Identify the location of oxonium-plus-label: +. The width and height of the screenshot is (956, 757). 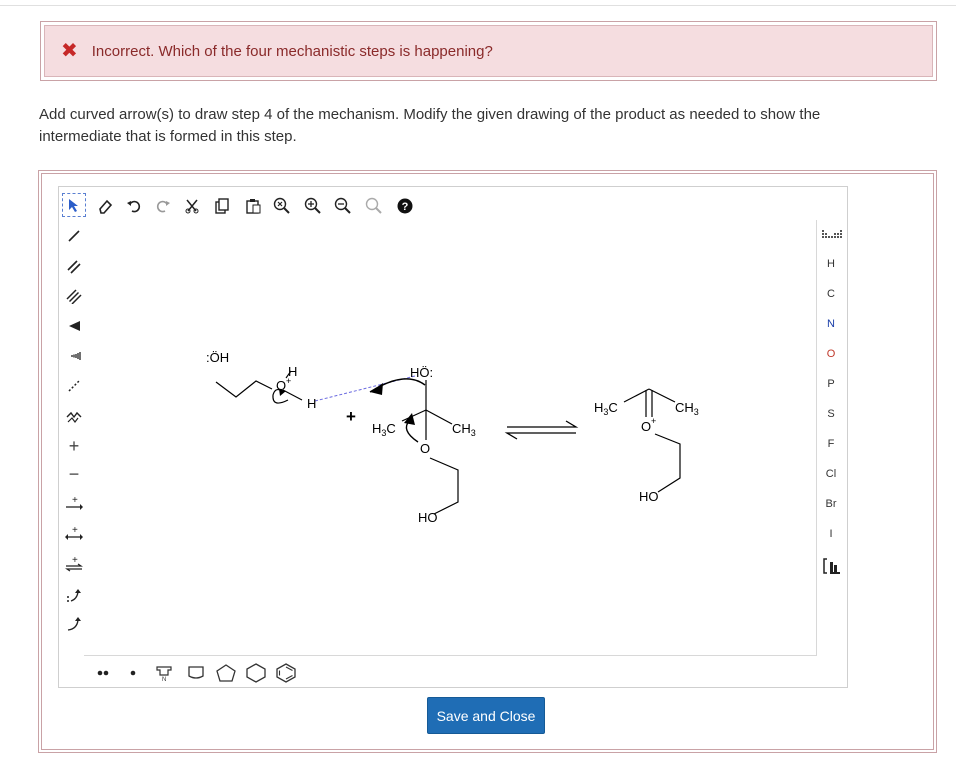
(288, 381).